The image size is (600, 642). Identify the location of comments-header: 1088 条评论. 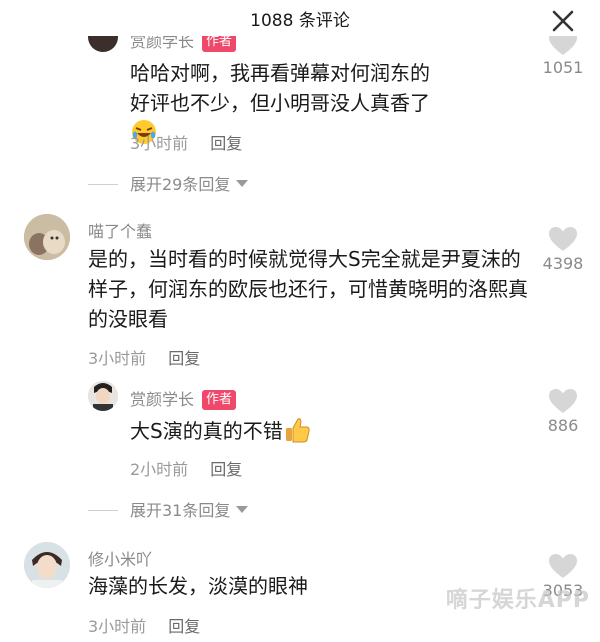
(300, 18).